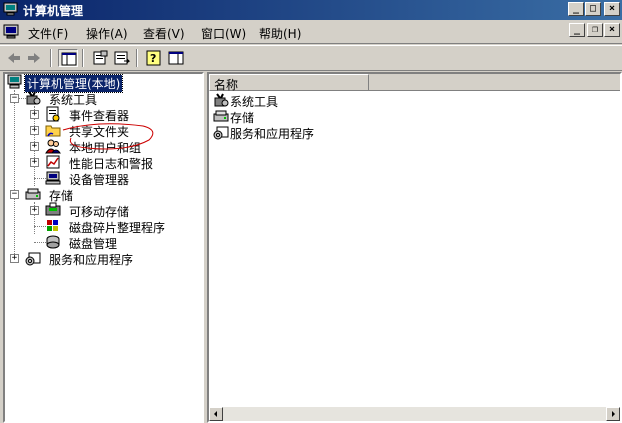 This screenshot has height=423, width=622. What do you see at coordinates (10, 9) in the screenshot?
I see `computer-management-icon` at bounding box center [10, 9].